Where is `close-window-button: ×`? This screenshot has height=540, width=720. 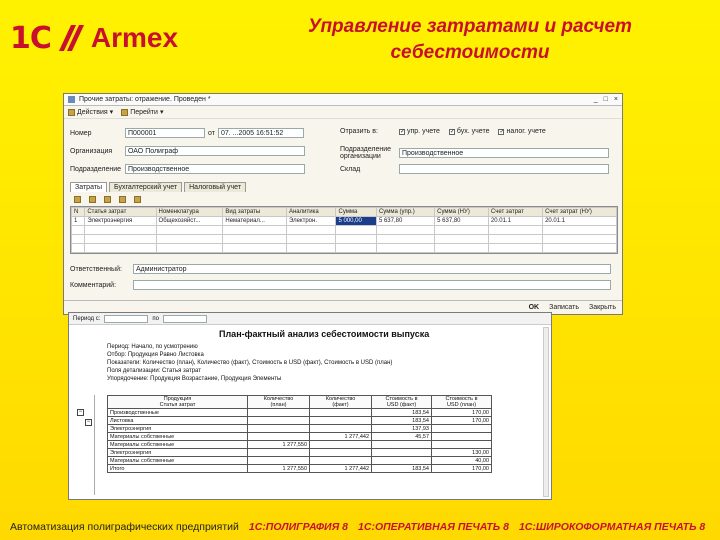
close-window-button: × is located at coordinates (616, 99).